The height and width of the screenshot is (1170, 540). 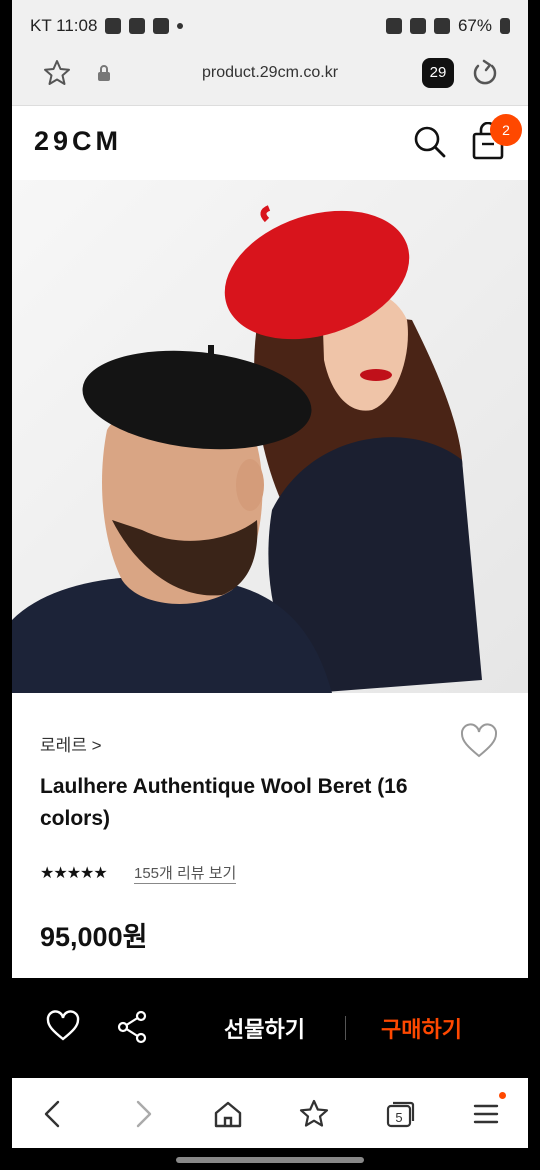 What do you see at coordinates (63, 1026) in the screenshot?
I see `wishlist-heart-icon` at bounding box center [63, 1026].